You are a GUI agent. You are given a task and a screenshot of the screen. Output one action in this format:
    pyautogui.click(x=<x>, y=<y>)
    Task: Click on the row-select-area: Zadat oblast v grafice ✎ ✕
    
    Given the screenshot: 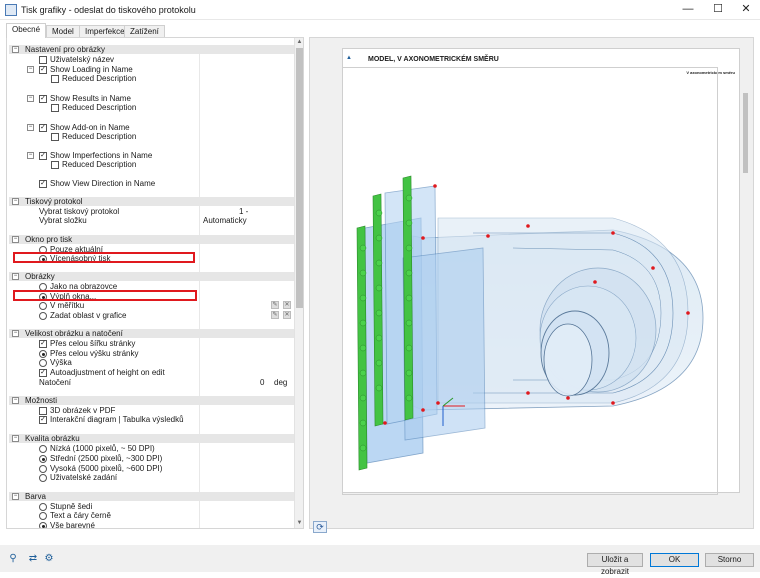 What is the action you would take?
    pyautogui.click(x=152, y=315)
    